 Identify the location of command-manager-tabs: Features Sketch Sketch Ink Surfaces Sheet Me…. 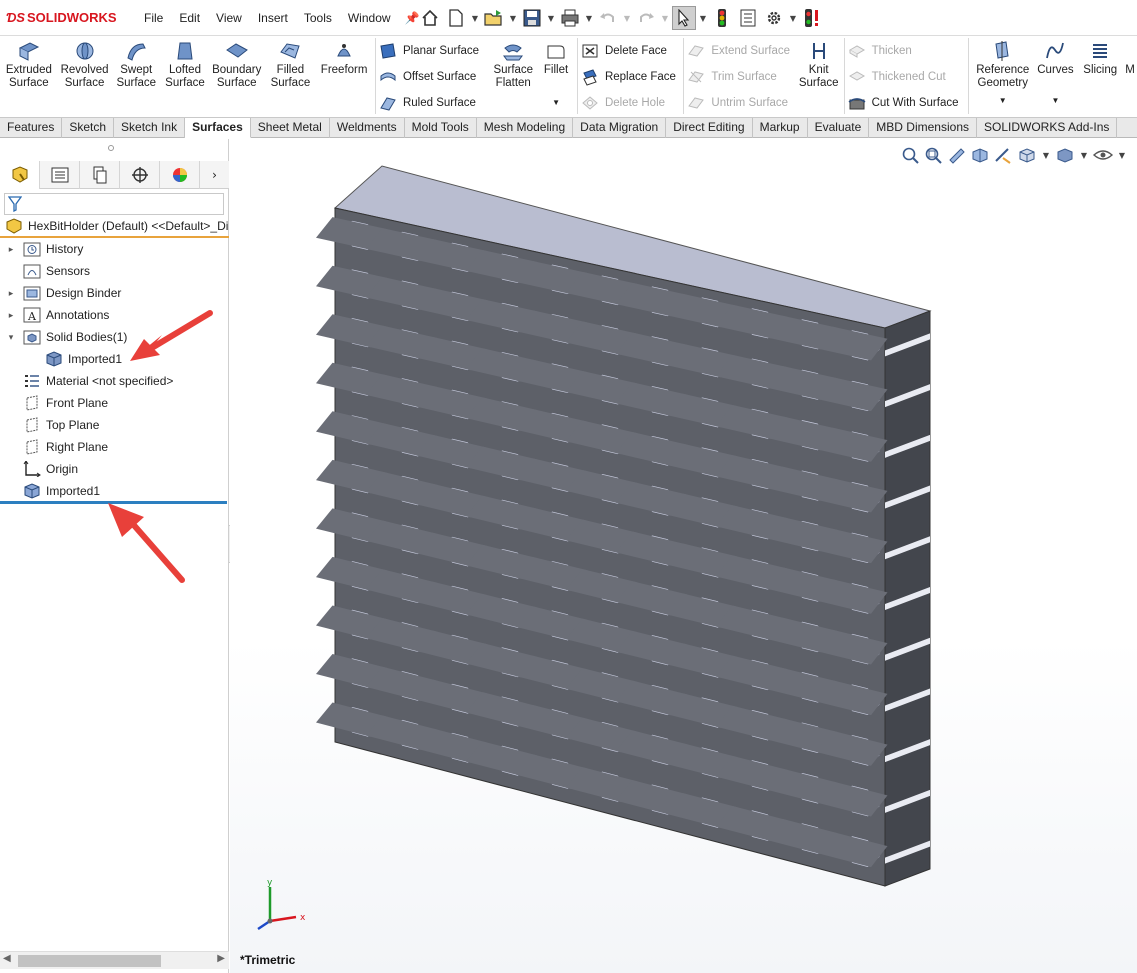
(568, 128).